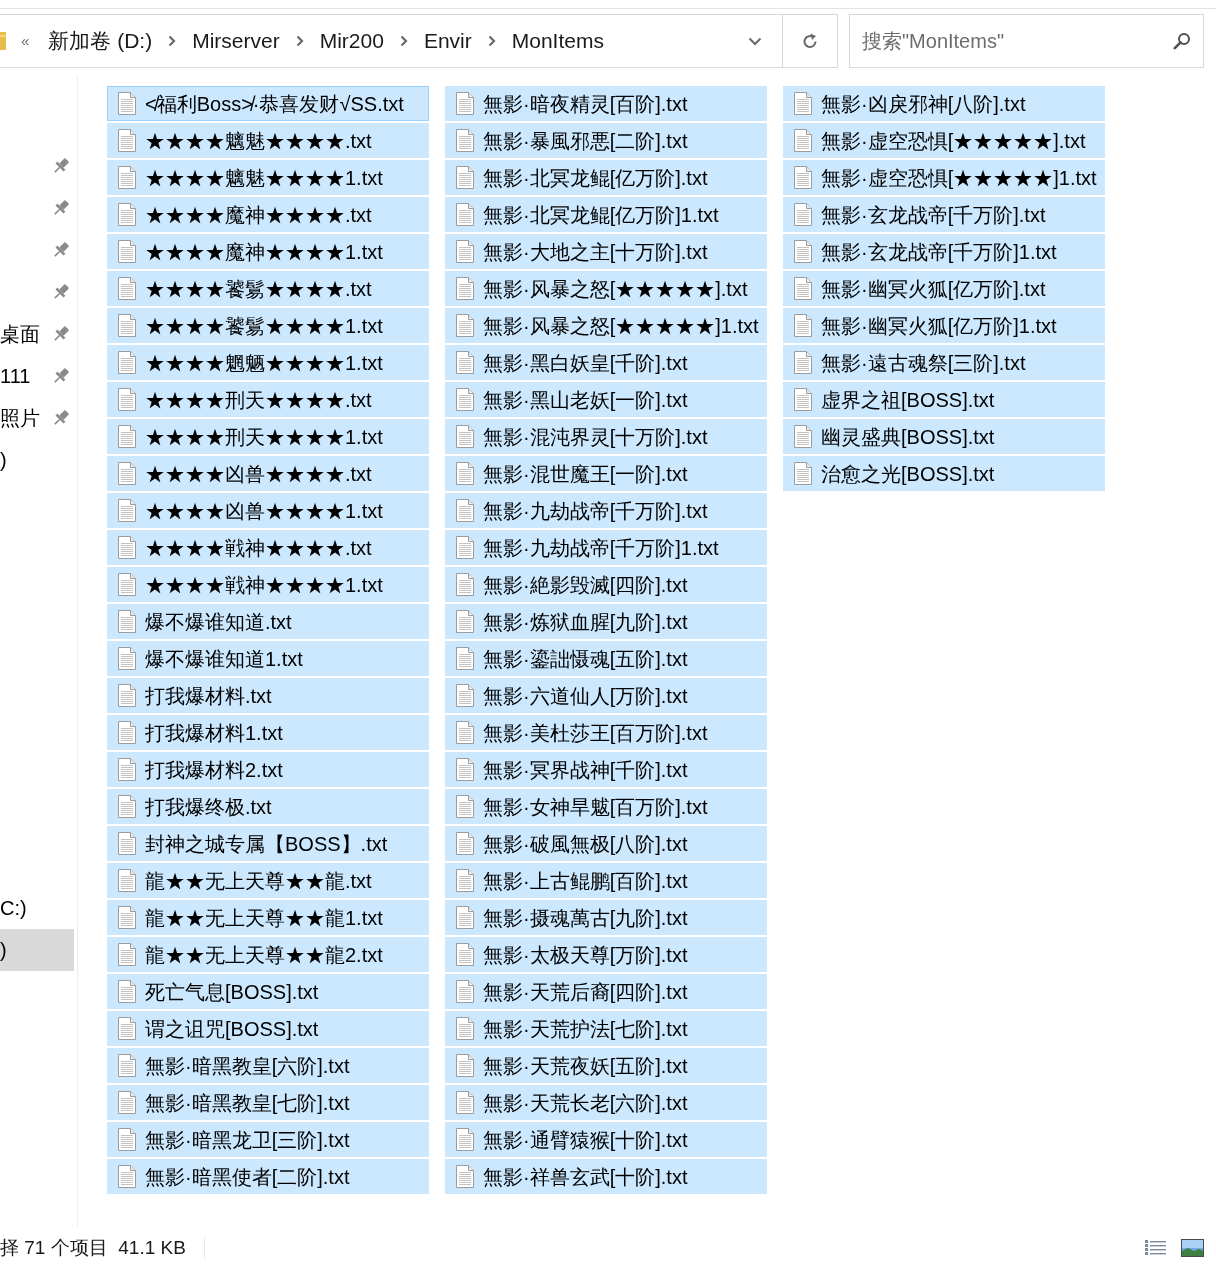 The width and height of the screenshot is (1216, 1270). I want to click on file-item: 無影·鎏詘慑魂[五阶].txt, so click(606, 658).